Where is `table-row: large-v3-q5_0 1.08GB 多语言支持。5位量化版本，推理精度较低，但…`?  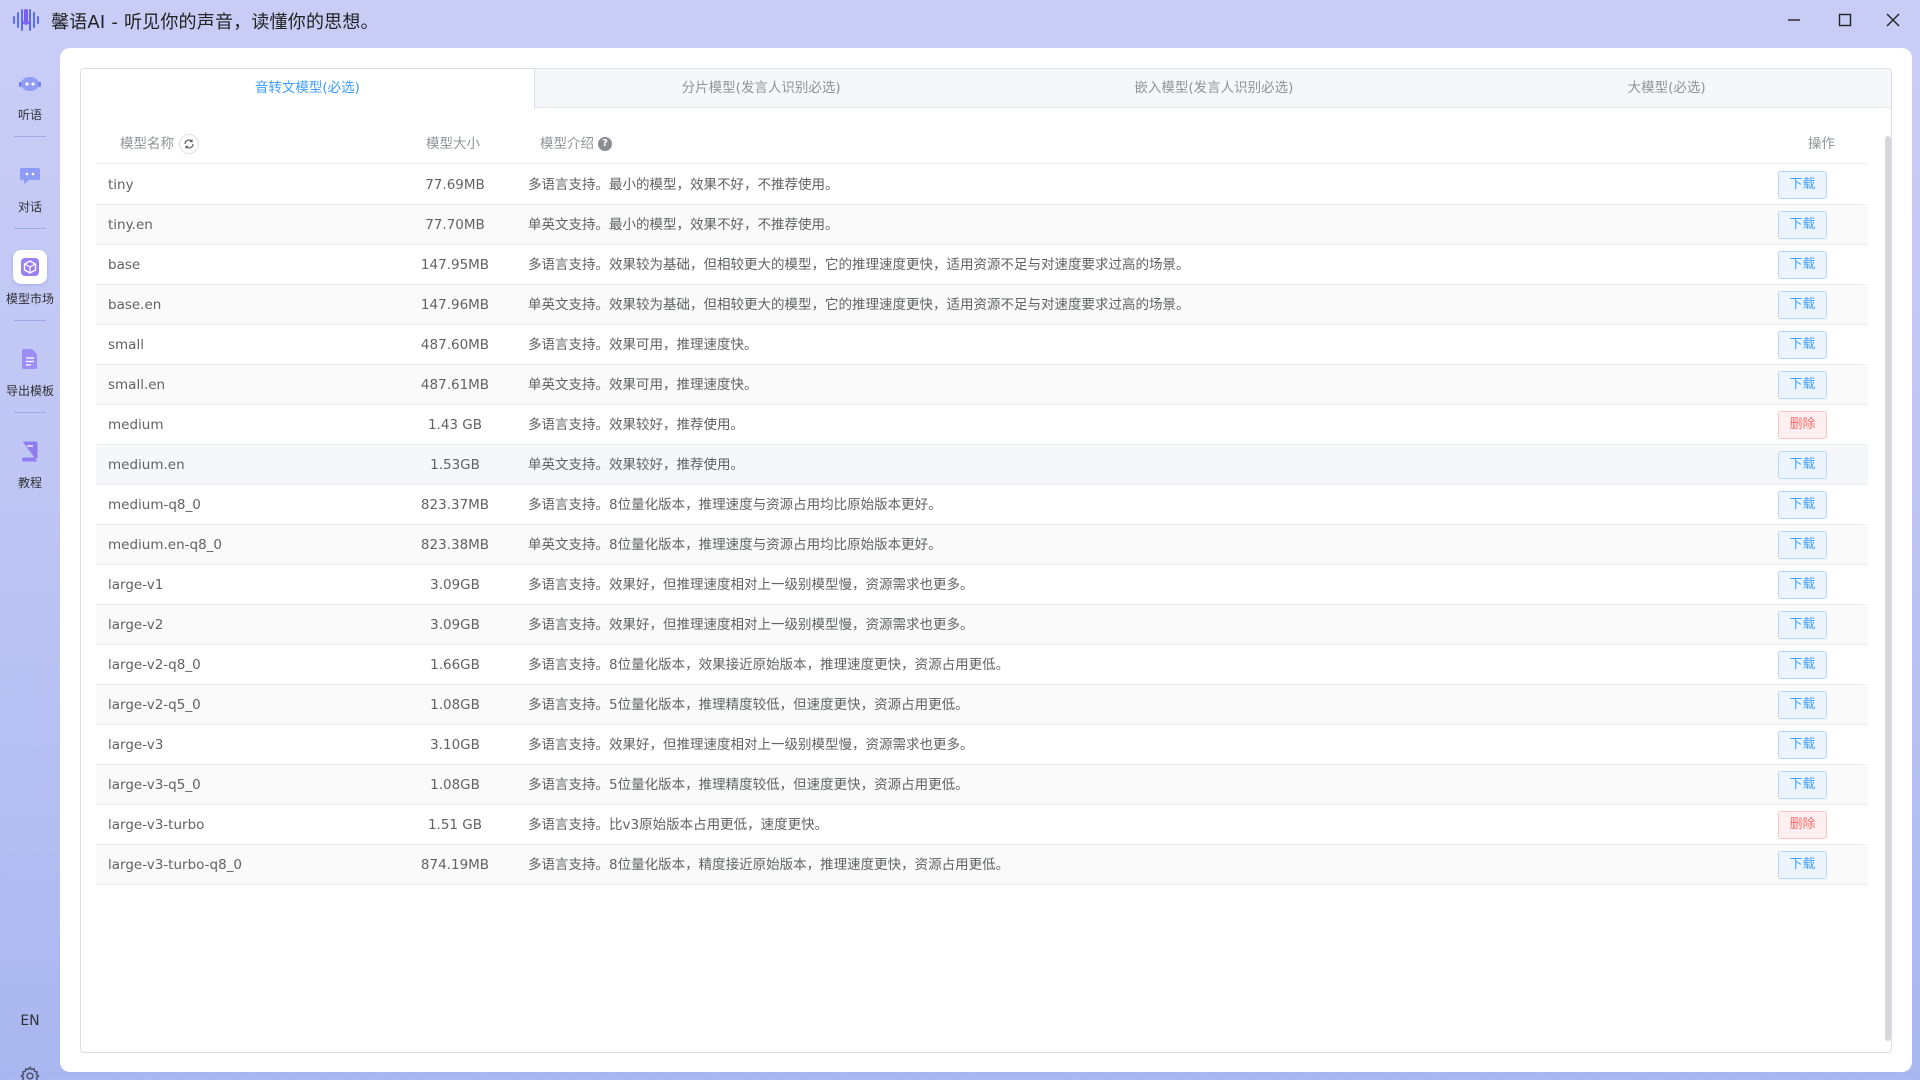
table-row: large-v3-q5_0 1.08GB 多语言支持。5位量化版本，推理精度较低，但… is located at coordinates (982, 785).